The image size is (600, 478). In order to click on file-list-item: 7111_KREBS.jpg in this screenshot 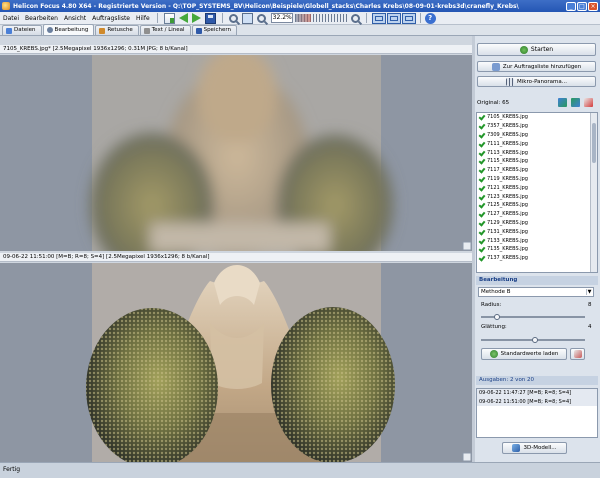, I will do `click(537, 143)`.